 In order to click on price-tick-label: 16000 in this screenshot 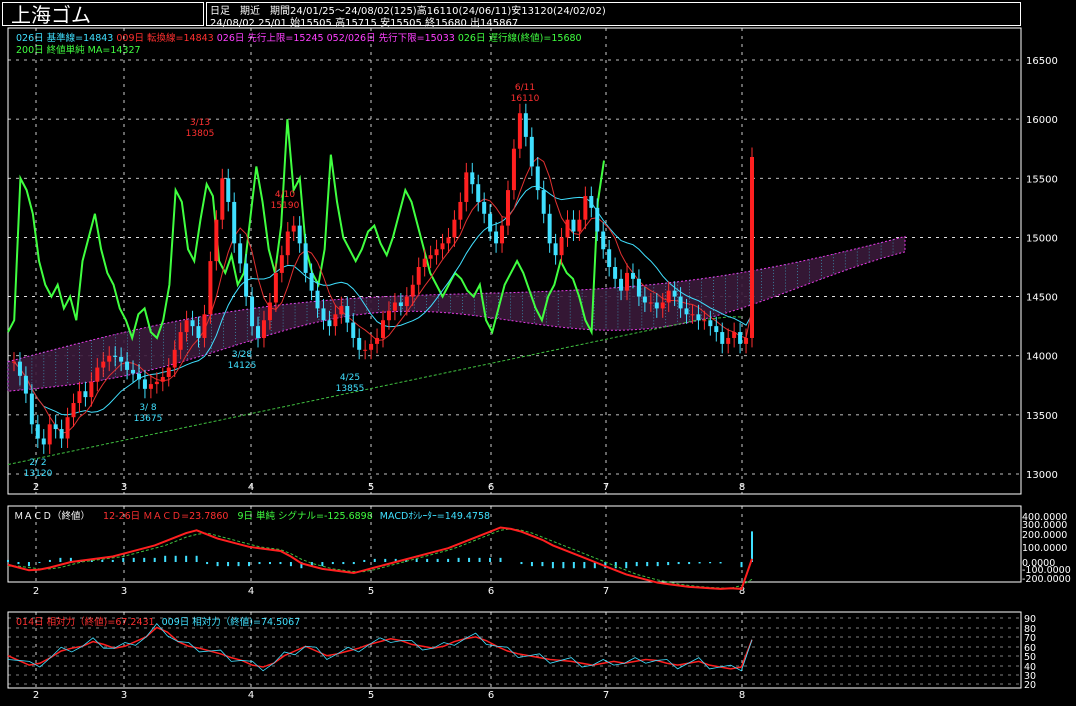, I will do `click(1042, 120)`.